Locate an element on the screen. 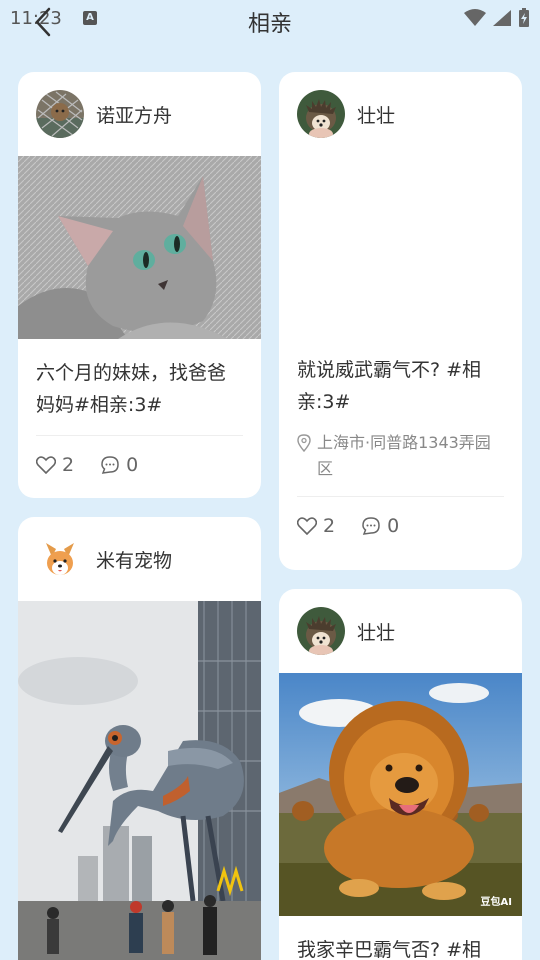 Image resolution: width=540 pixels, height=960 pixels. page-title: 相亲 is located at coordinates (269, 24).